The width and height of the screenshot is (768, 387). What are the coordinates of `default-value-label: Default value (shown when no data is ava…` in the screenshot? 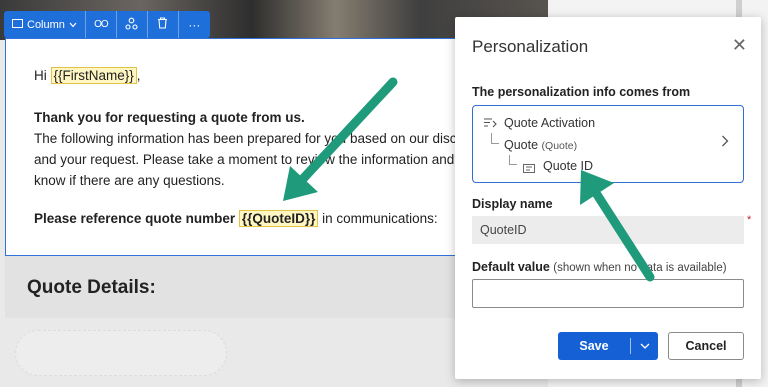 It's located at (599, 267).